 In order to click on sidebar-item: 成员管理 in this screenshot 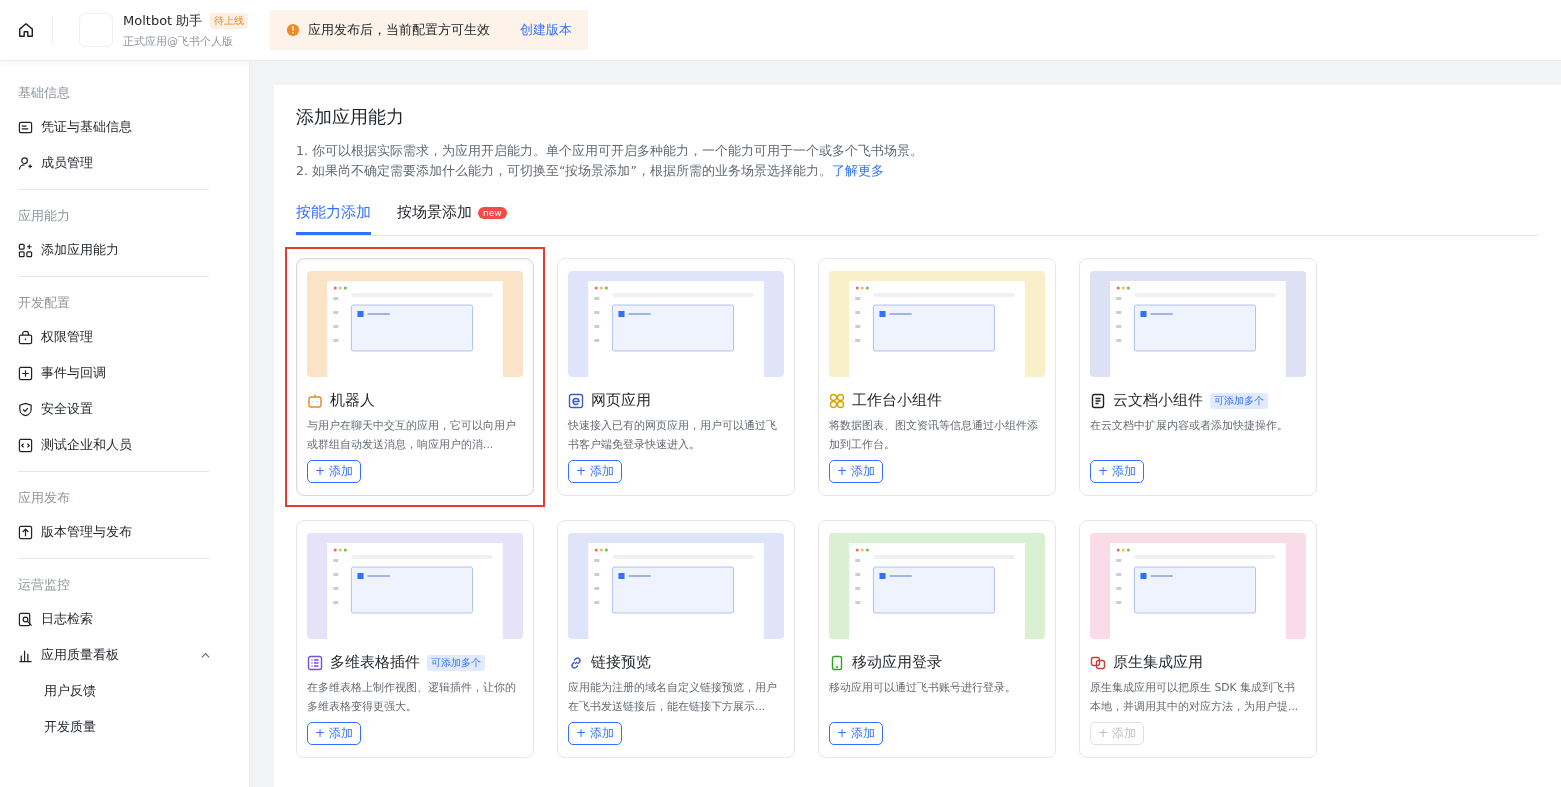, I will do `click(124, 163)`.